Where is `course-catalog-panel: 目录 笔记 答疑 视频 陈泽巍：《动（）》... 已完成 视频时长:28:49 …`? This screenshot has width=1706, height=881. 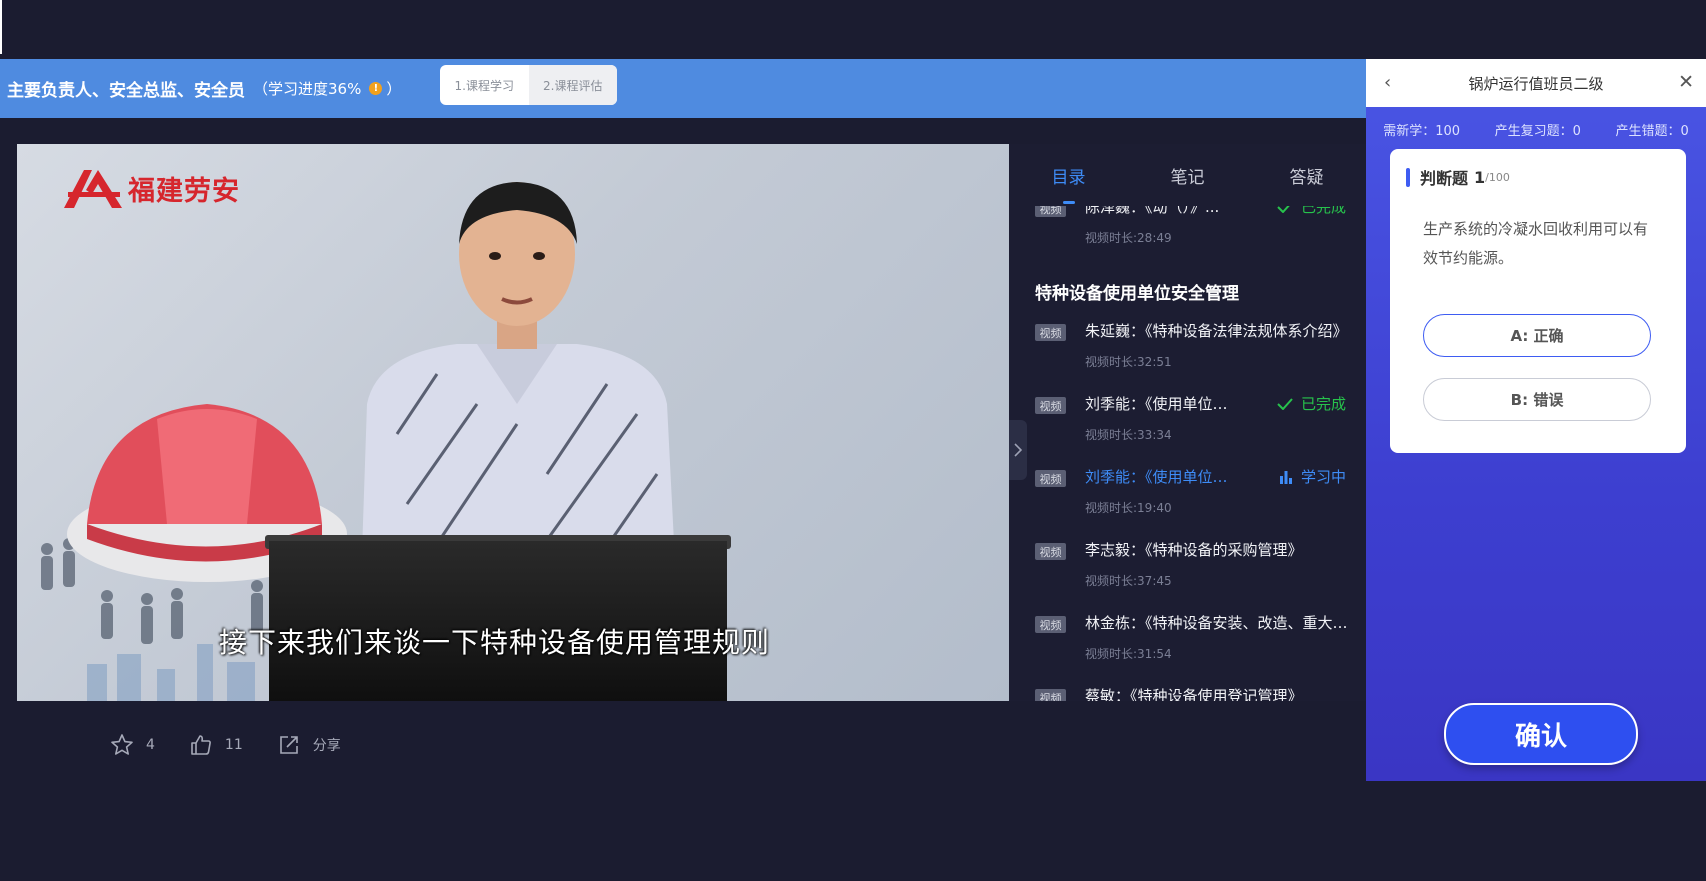
course-catalog-panel: 目录 笔记 答疑 视频 陈泽巍：《动（）》... 已完成 视频时长:28:49 … is located at coordinates (1187, 422).